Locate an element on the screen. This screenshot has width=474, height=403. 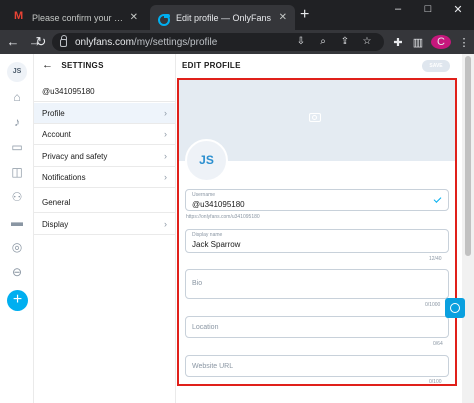
gmail-icon is located at coordinates (20, 16).